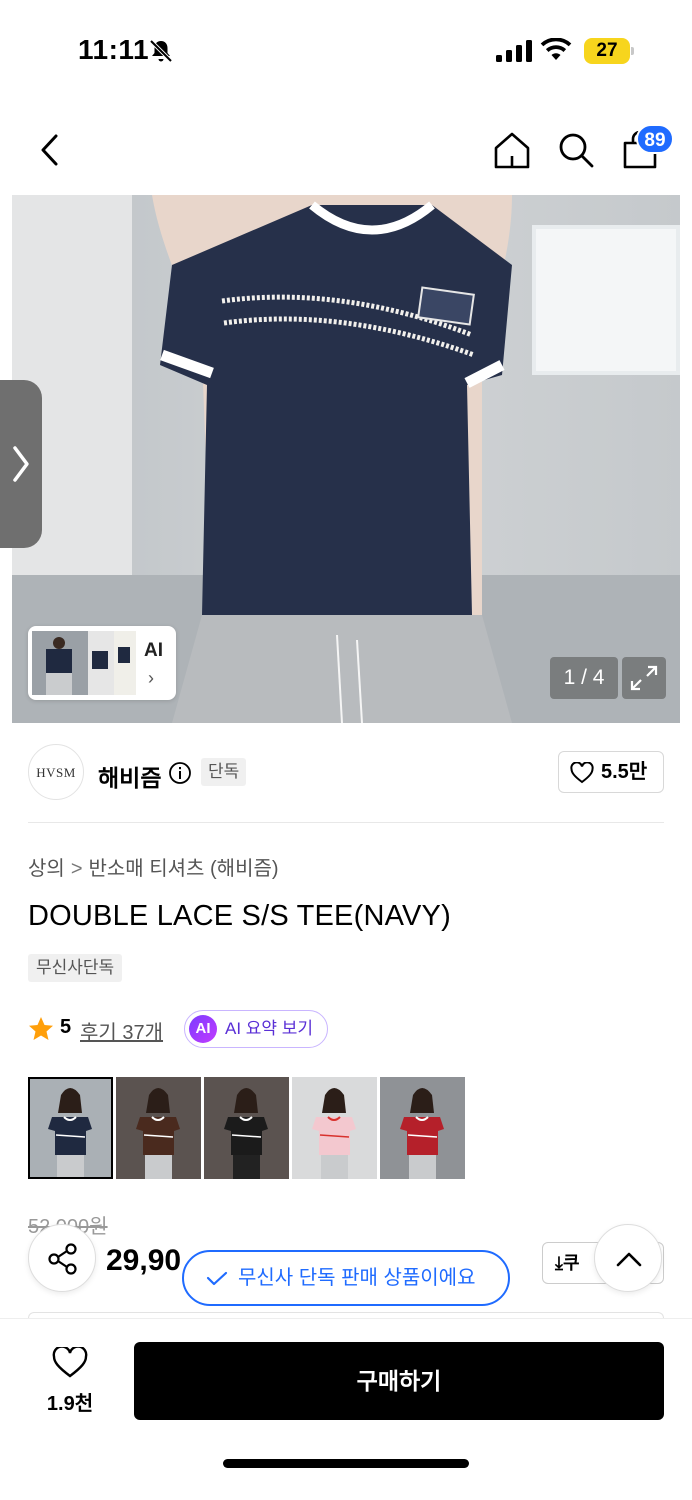 The width and height of the screenshot is (692, 1500). I want to click on wish-count: 1.9천, so click(70, 1404).